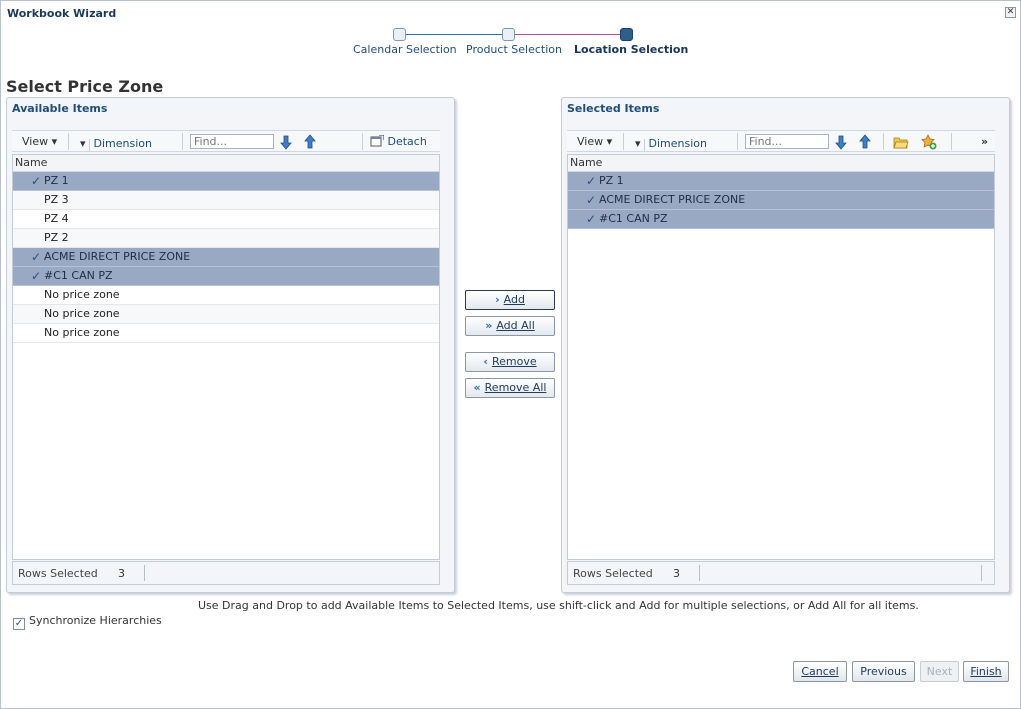 The width and height of the screenshot is (1021, 709). What do you see at coordinates (901, 142) in the screenshot?
I see `open-folder-icon` at bounding box center [901, 142].